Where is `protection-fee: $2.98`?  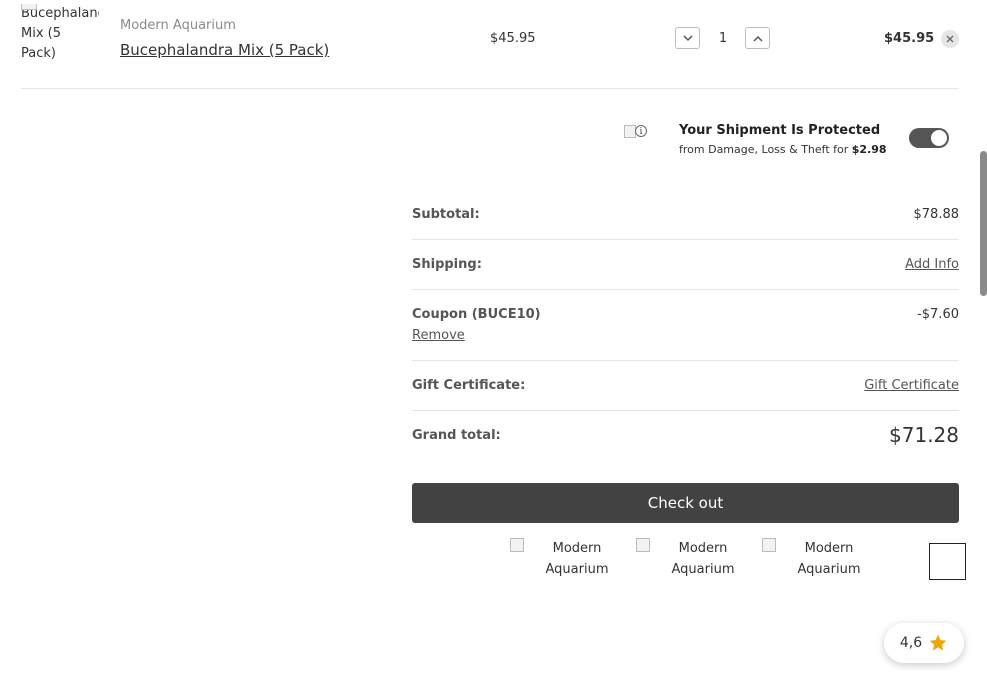 protection-fee: $2.98 is located at coordinates (869, 149).